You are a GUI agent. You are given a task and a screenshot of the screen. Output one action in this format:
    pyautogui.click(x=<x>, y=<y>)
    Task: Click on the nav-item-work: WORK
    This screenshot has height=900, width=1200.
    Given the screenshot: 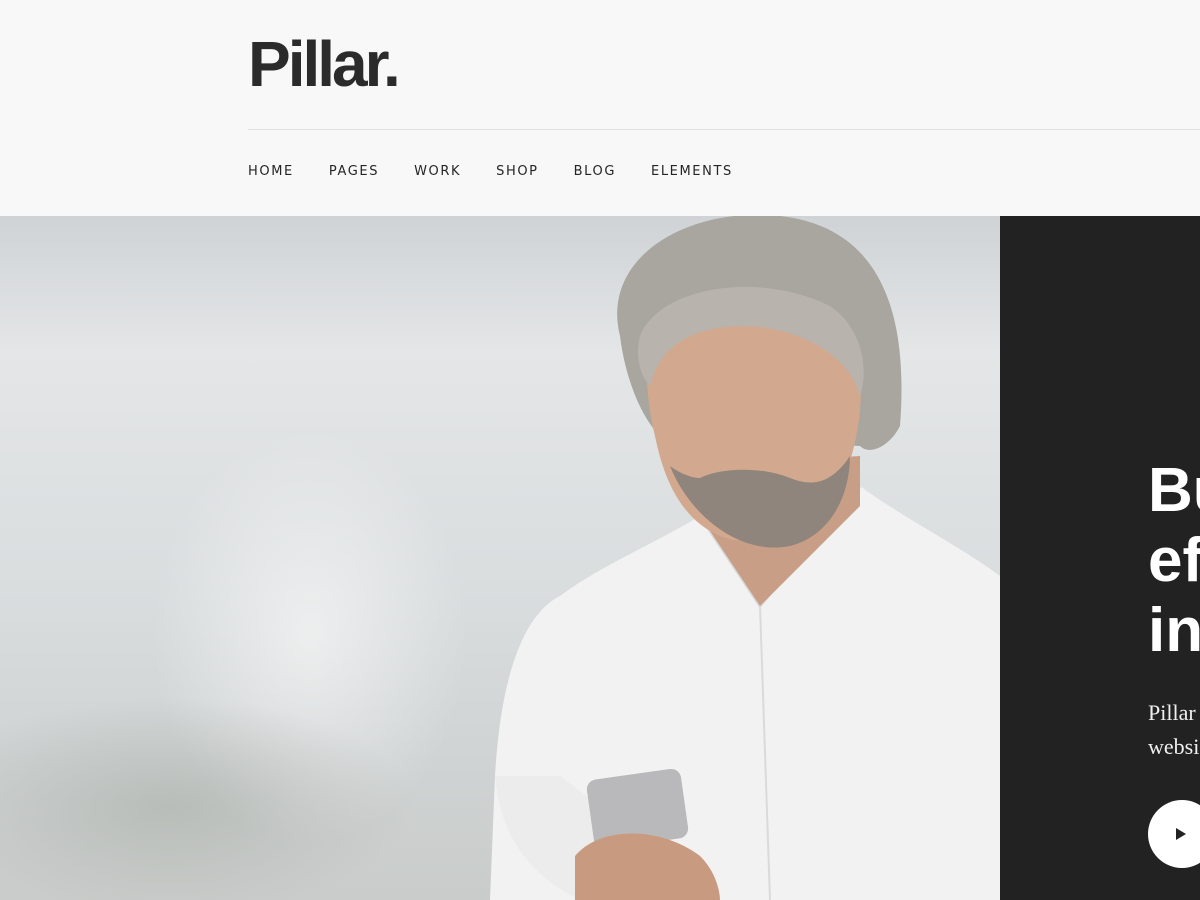 What is the action you would take?
    pyautogui.click(x=437, y=172)
    